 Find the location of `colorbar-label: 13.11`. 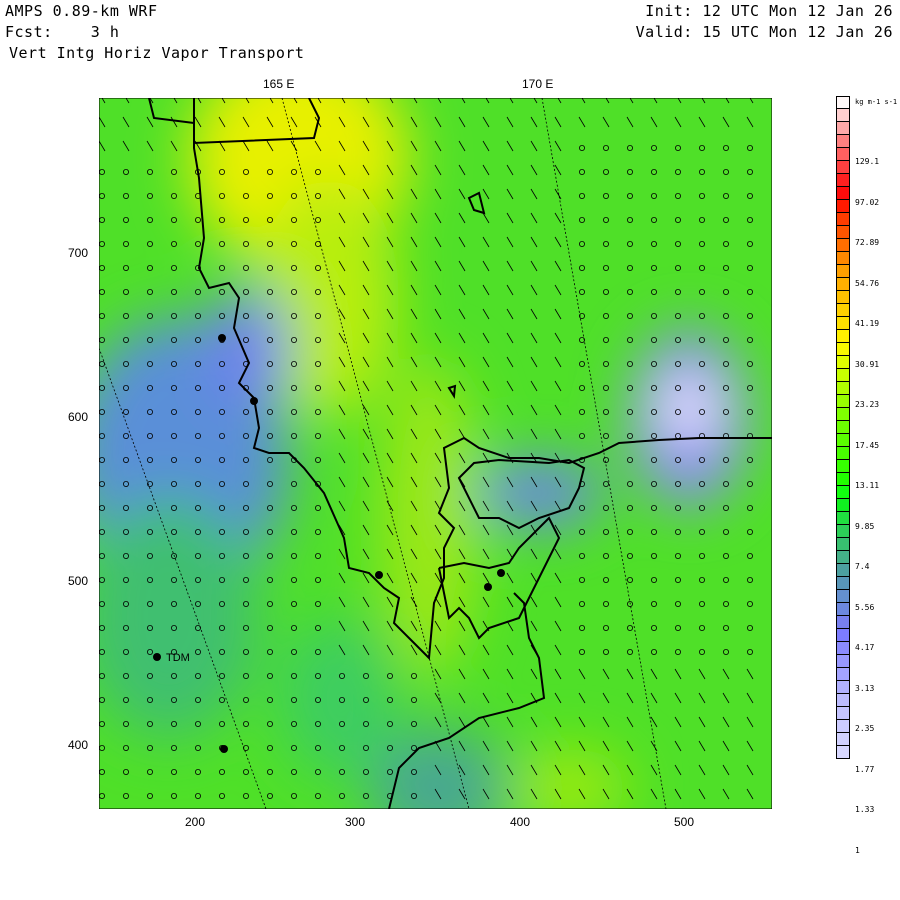

colorbar-label: 13.11 is located at coordinates (867, 485).